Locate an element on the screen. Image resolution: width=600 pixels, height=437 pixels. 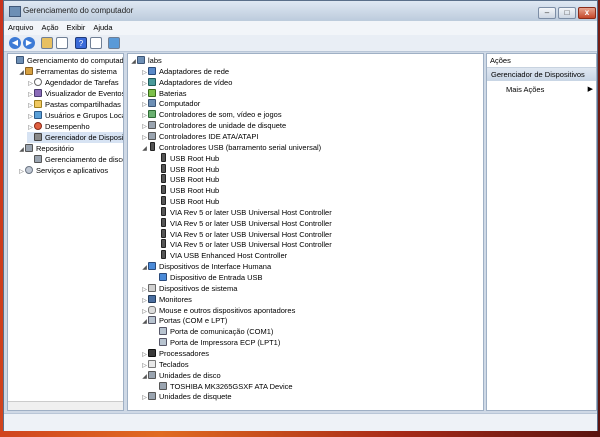
computer-management-icon is located at coordinates (15, 11).